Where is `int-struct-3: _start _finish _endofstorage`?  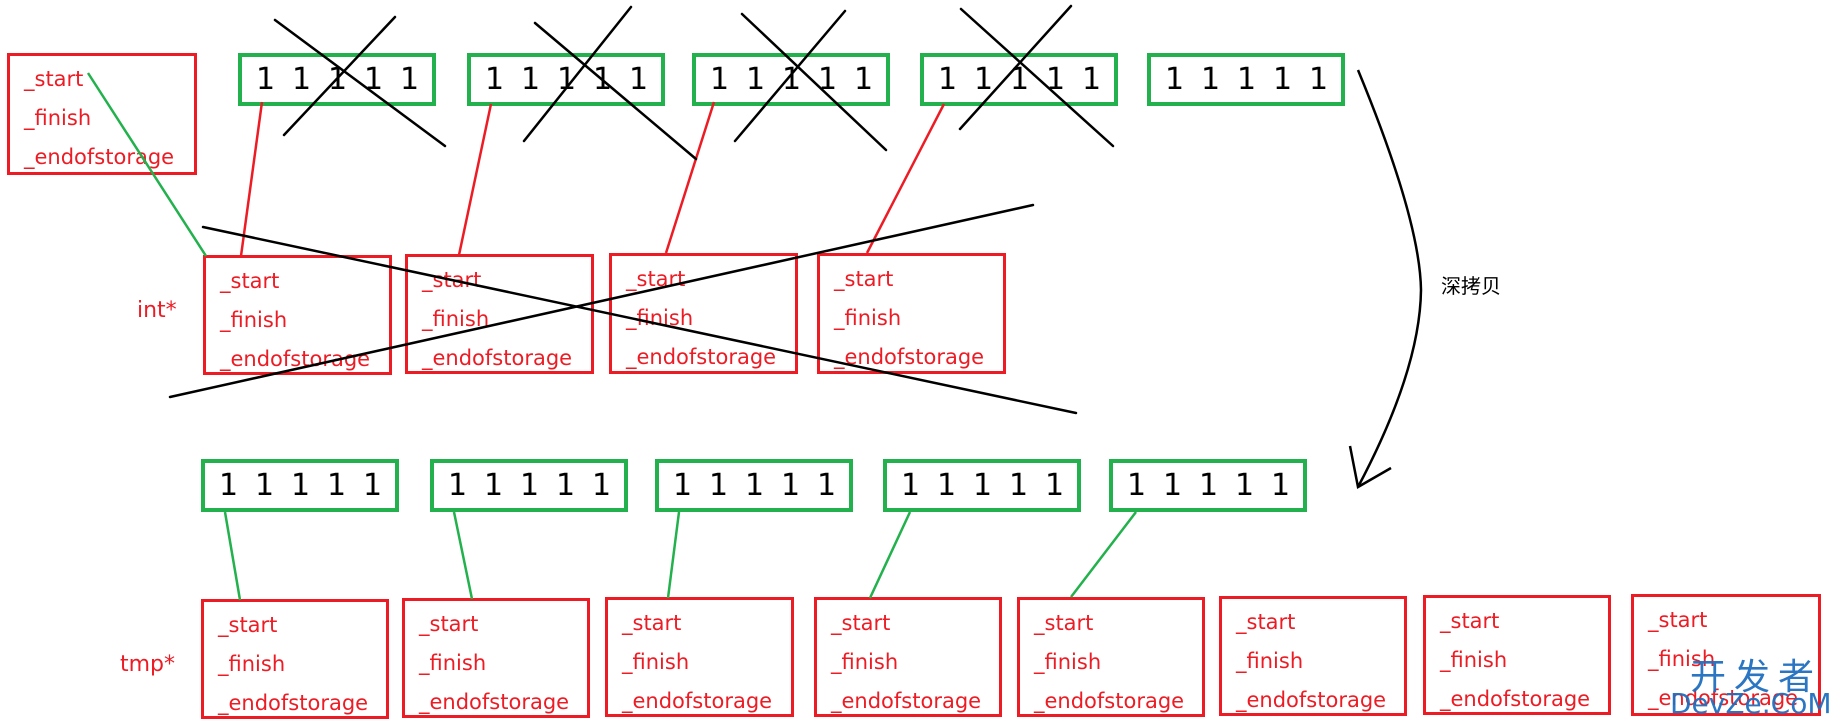 int-struct-3: _start _finish _endofstorage is located at coordinates (703, 313).